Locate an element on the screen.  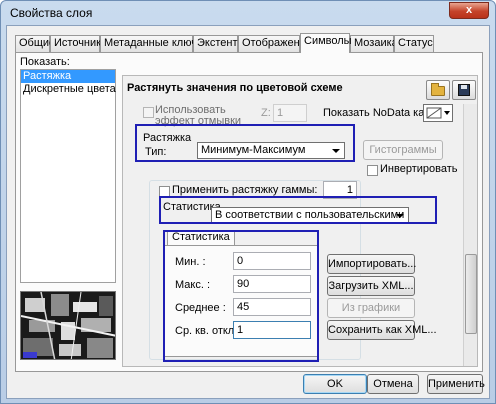
nodata-color-picker is located at coordinates (438, 113).